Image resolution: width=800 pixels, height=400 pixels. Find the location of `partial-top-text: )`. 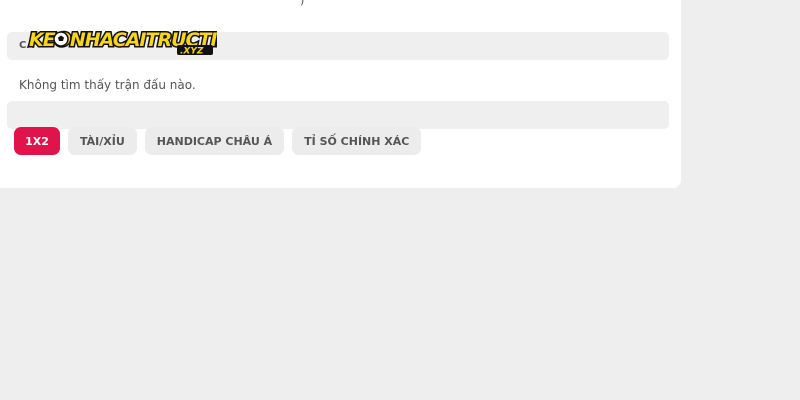

partial-top-text: ) is located at coordinates (302, 3).